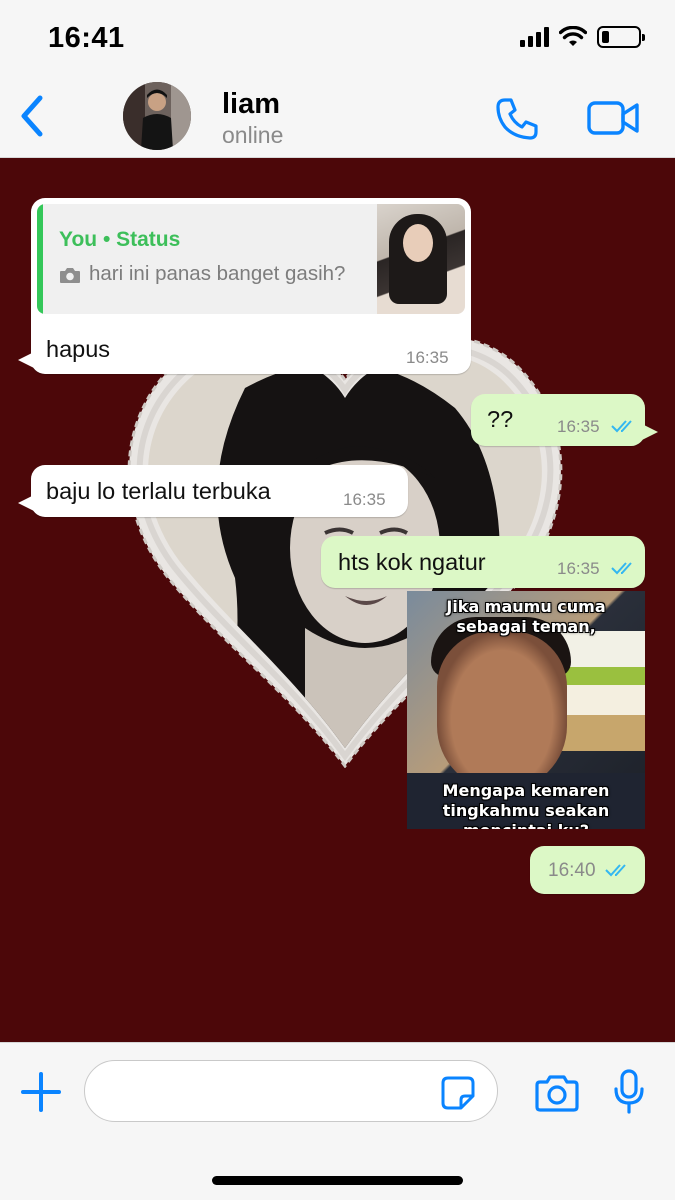 The height and width of the screenshot is (1200, 675). I want to click on status-bar: 16:41, so click(337, 39).